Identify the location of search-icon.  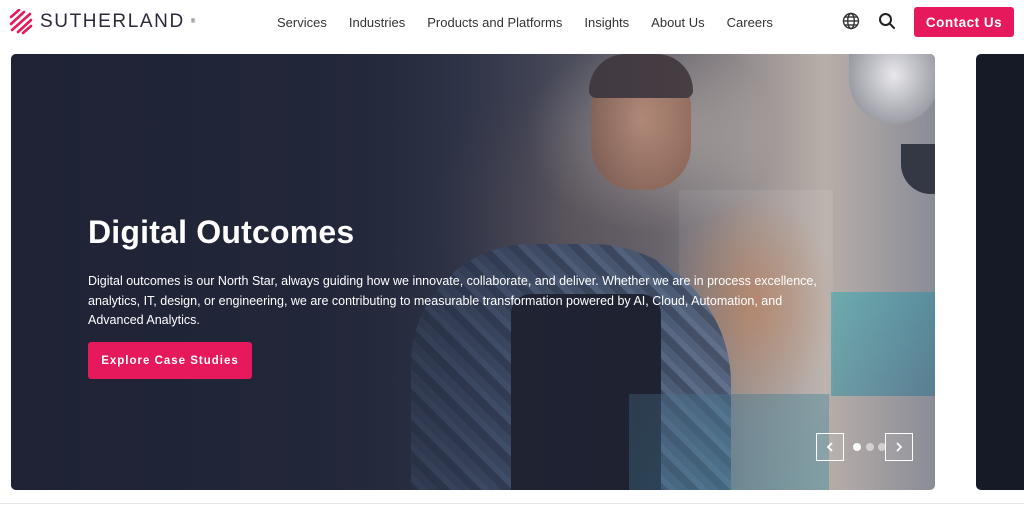
(887, 21).